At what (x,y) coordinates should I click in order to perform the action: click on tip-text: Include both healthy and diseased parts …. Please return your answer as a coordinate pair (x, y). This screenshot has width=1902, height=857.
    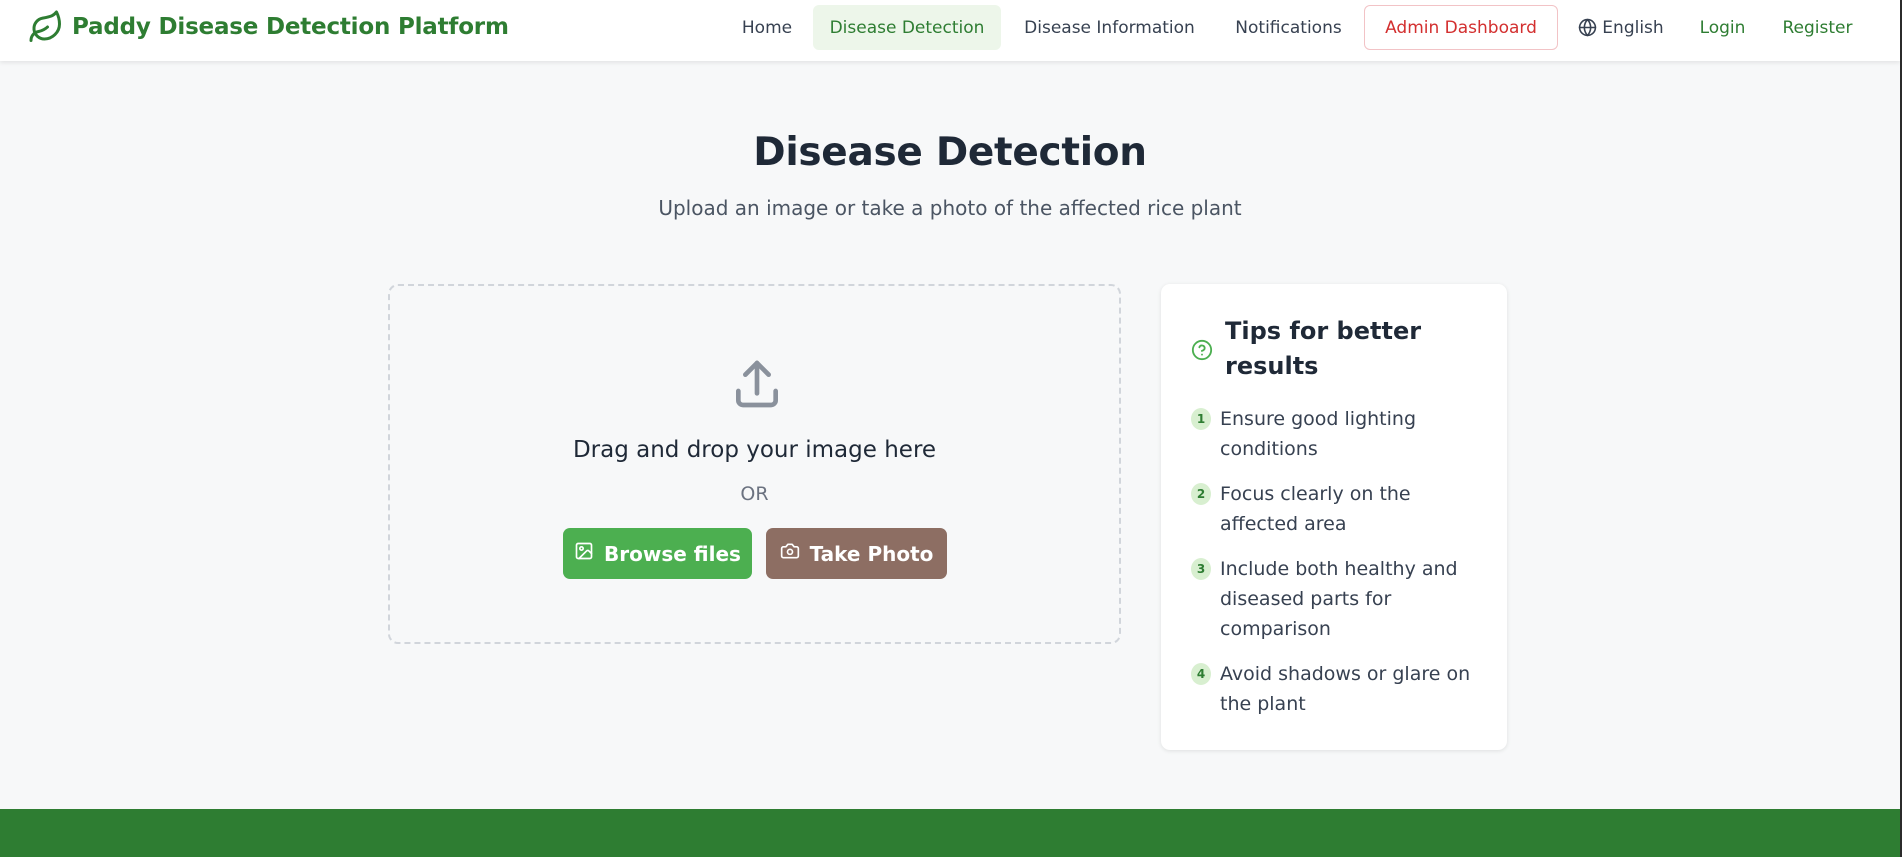
    Looking at the image, I should click on (1339, 599).